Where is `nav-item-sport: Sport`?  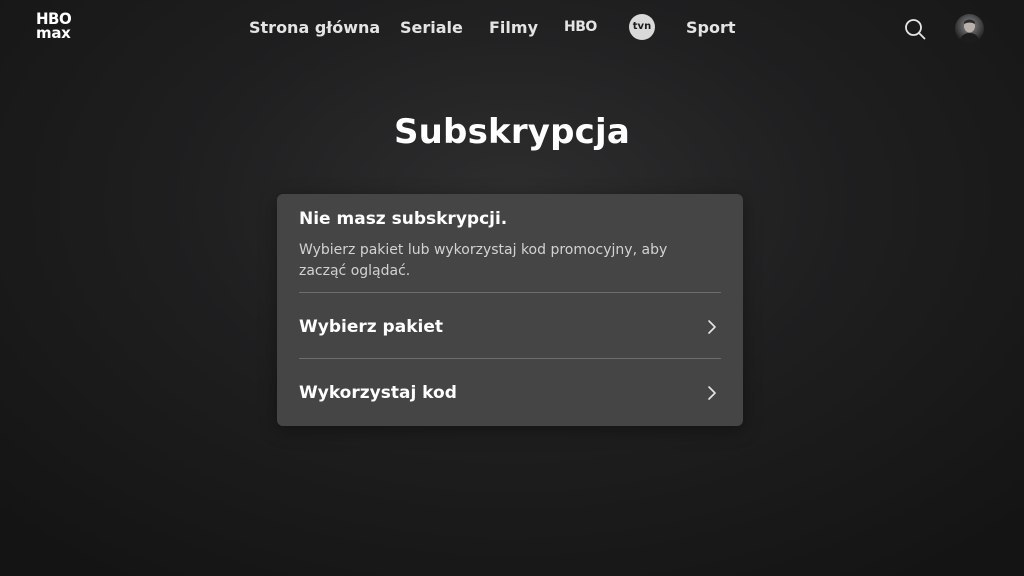 nav-item-sport: Sport is located at coordinates (711, 27).